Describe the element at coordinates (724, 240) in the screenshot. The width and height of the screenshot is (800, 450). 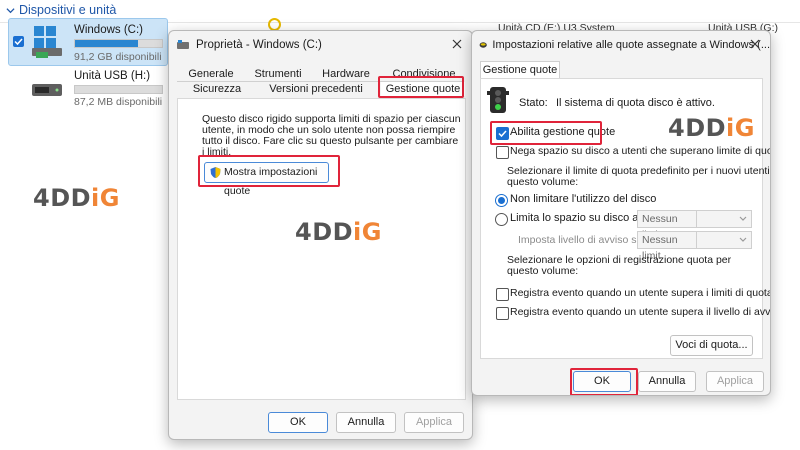
I see `warning-unit-select` at that location.